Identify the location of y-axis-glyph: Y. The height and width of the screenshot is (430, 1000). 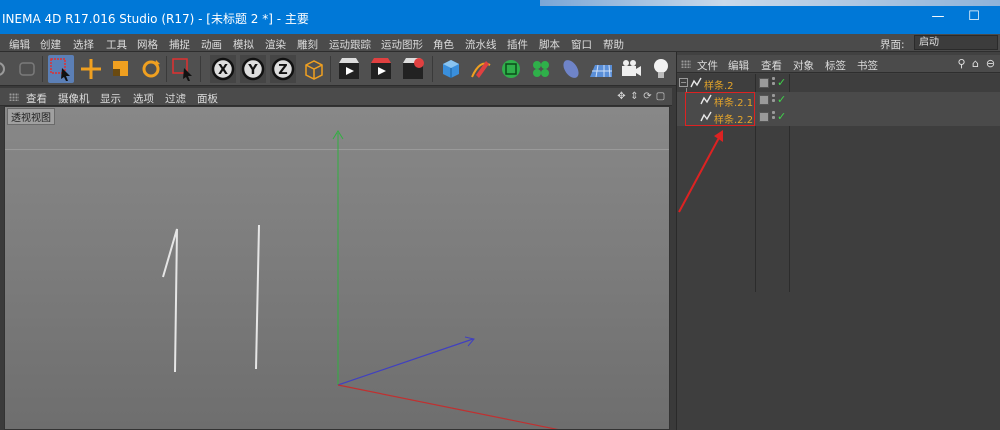
(252, 70).